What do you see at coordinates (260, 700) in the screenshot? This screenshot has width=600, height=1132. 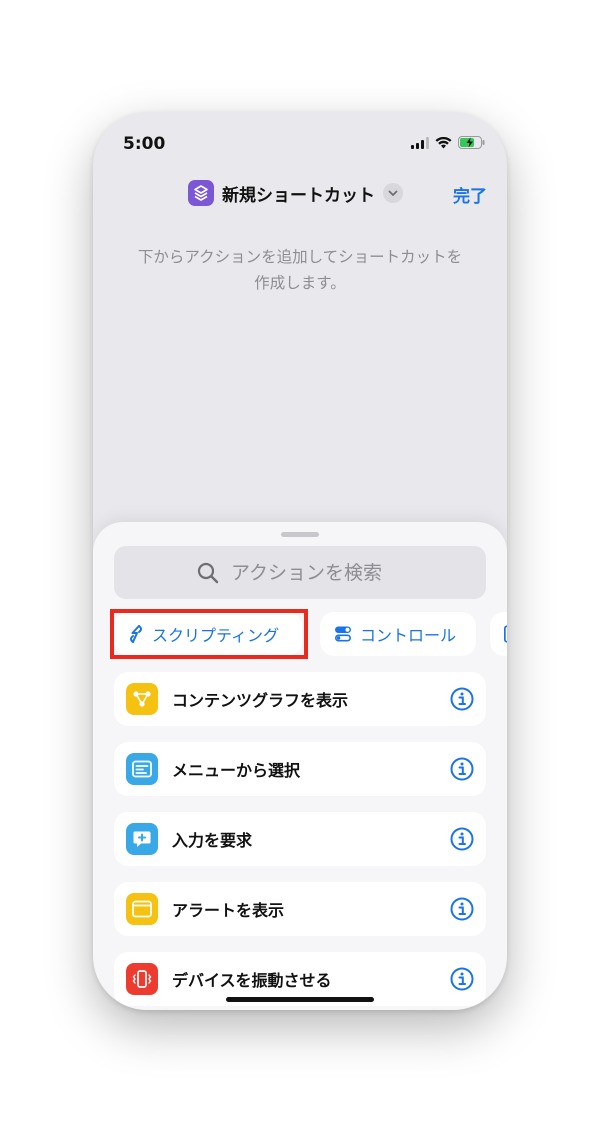 I see `action-label: コンテンツグラフを表示` at bounding box center [260, 700].